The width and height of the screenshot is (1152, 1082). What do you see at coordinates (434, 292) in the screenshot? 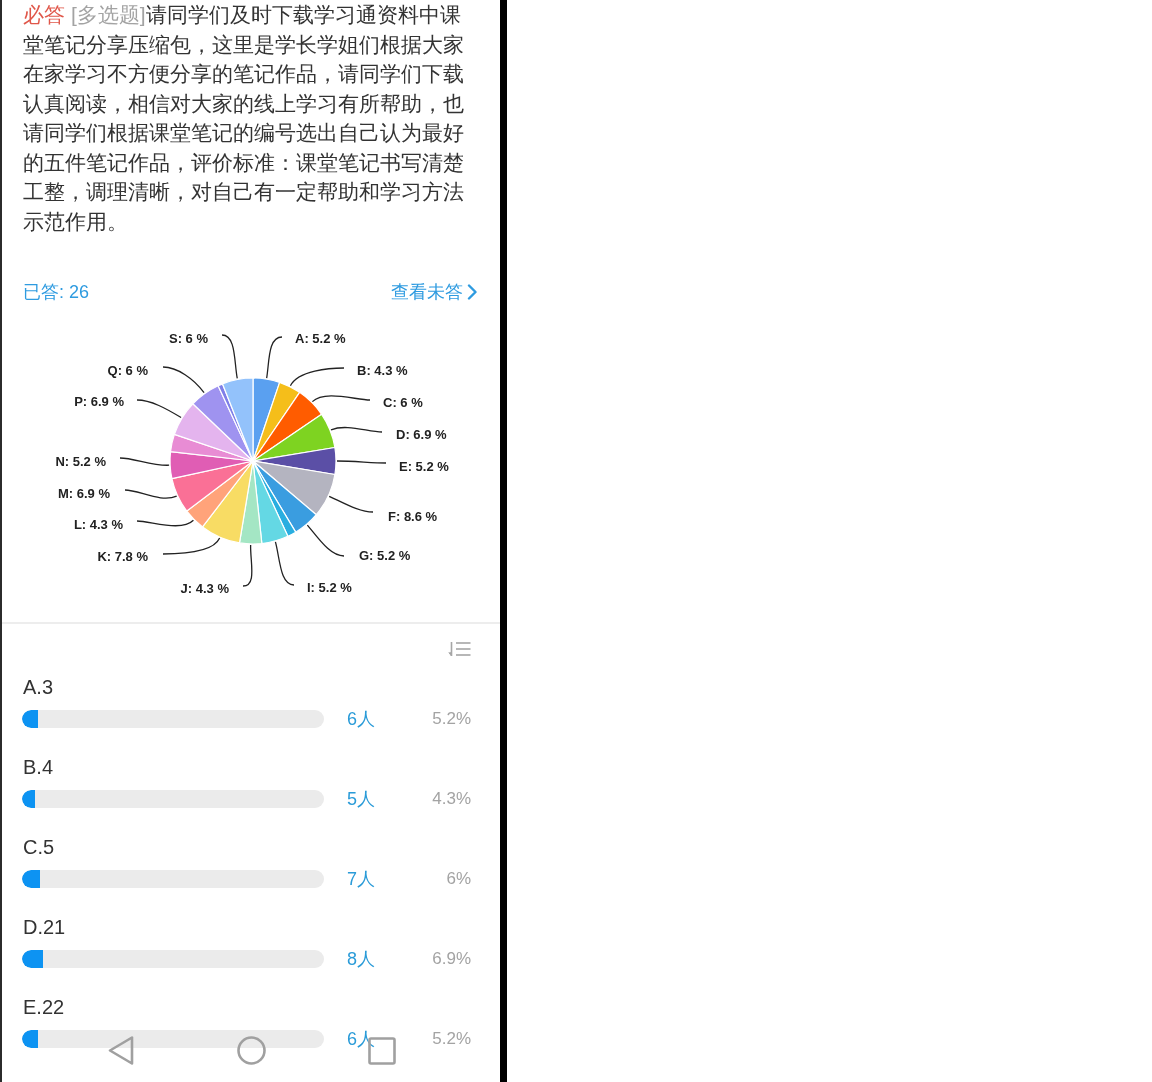
I see `view-unanswered-link: 查看未答` at bounding box center [434, 292].